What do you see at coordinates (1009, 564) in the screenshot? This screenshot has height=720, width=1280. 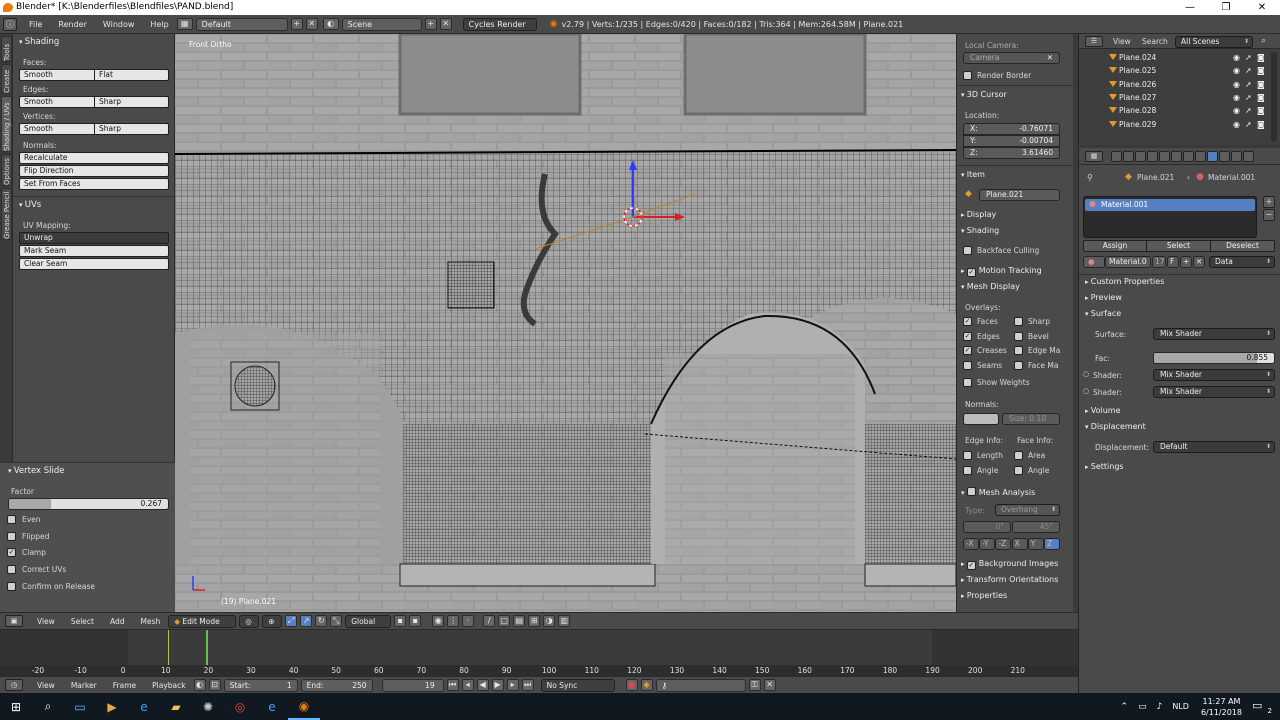 I see `background-images-panel-title: Background Images` at bounding box center [1009, 564].